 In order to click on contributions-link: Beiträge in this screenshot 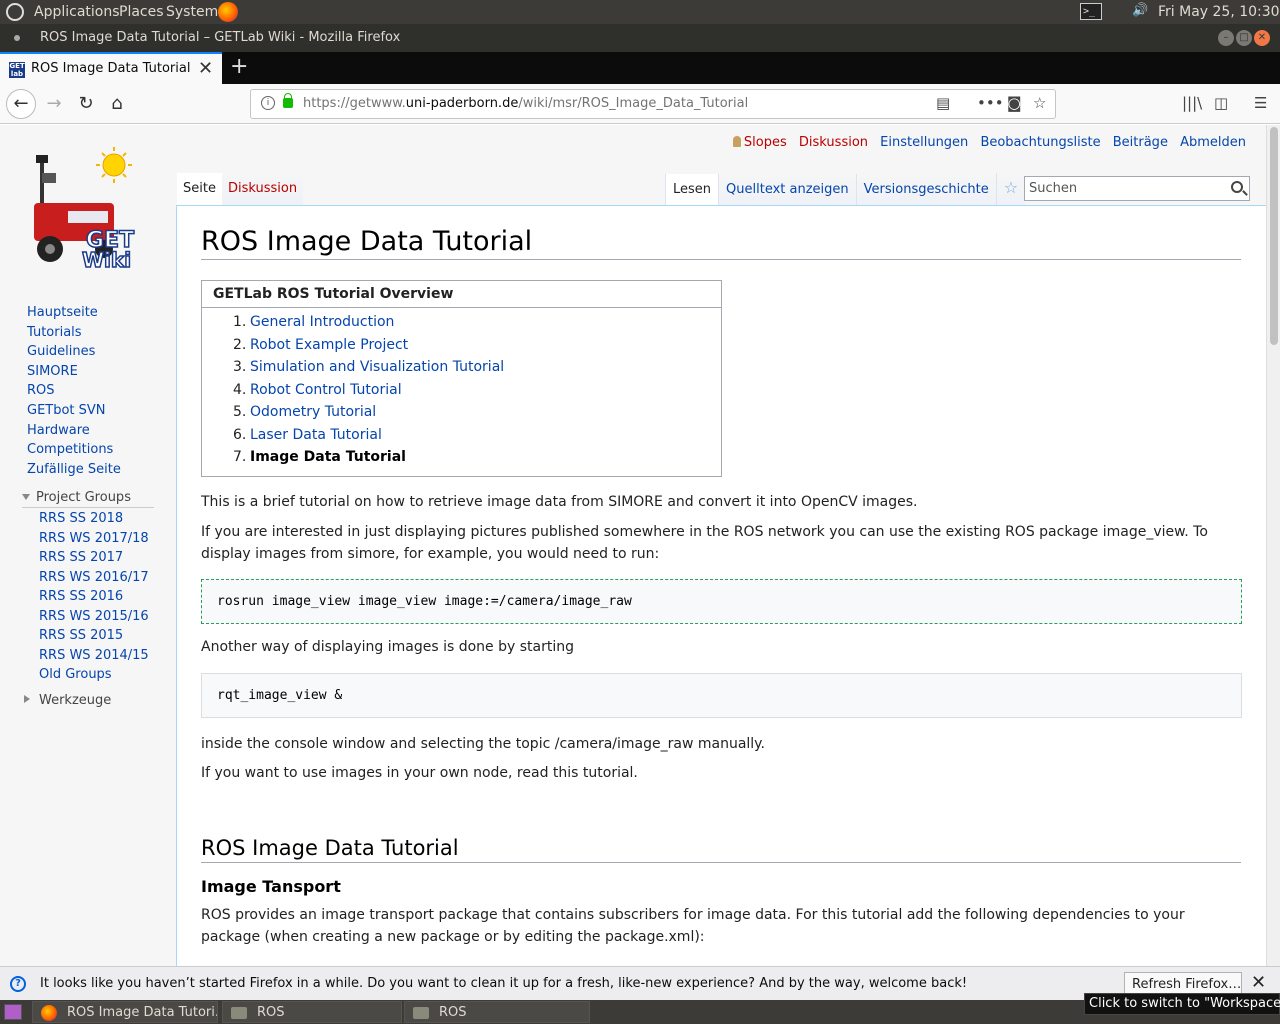, I will do `click(1140, 142)`.